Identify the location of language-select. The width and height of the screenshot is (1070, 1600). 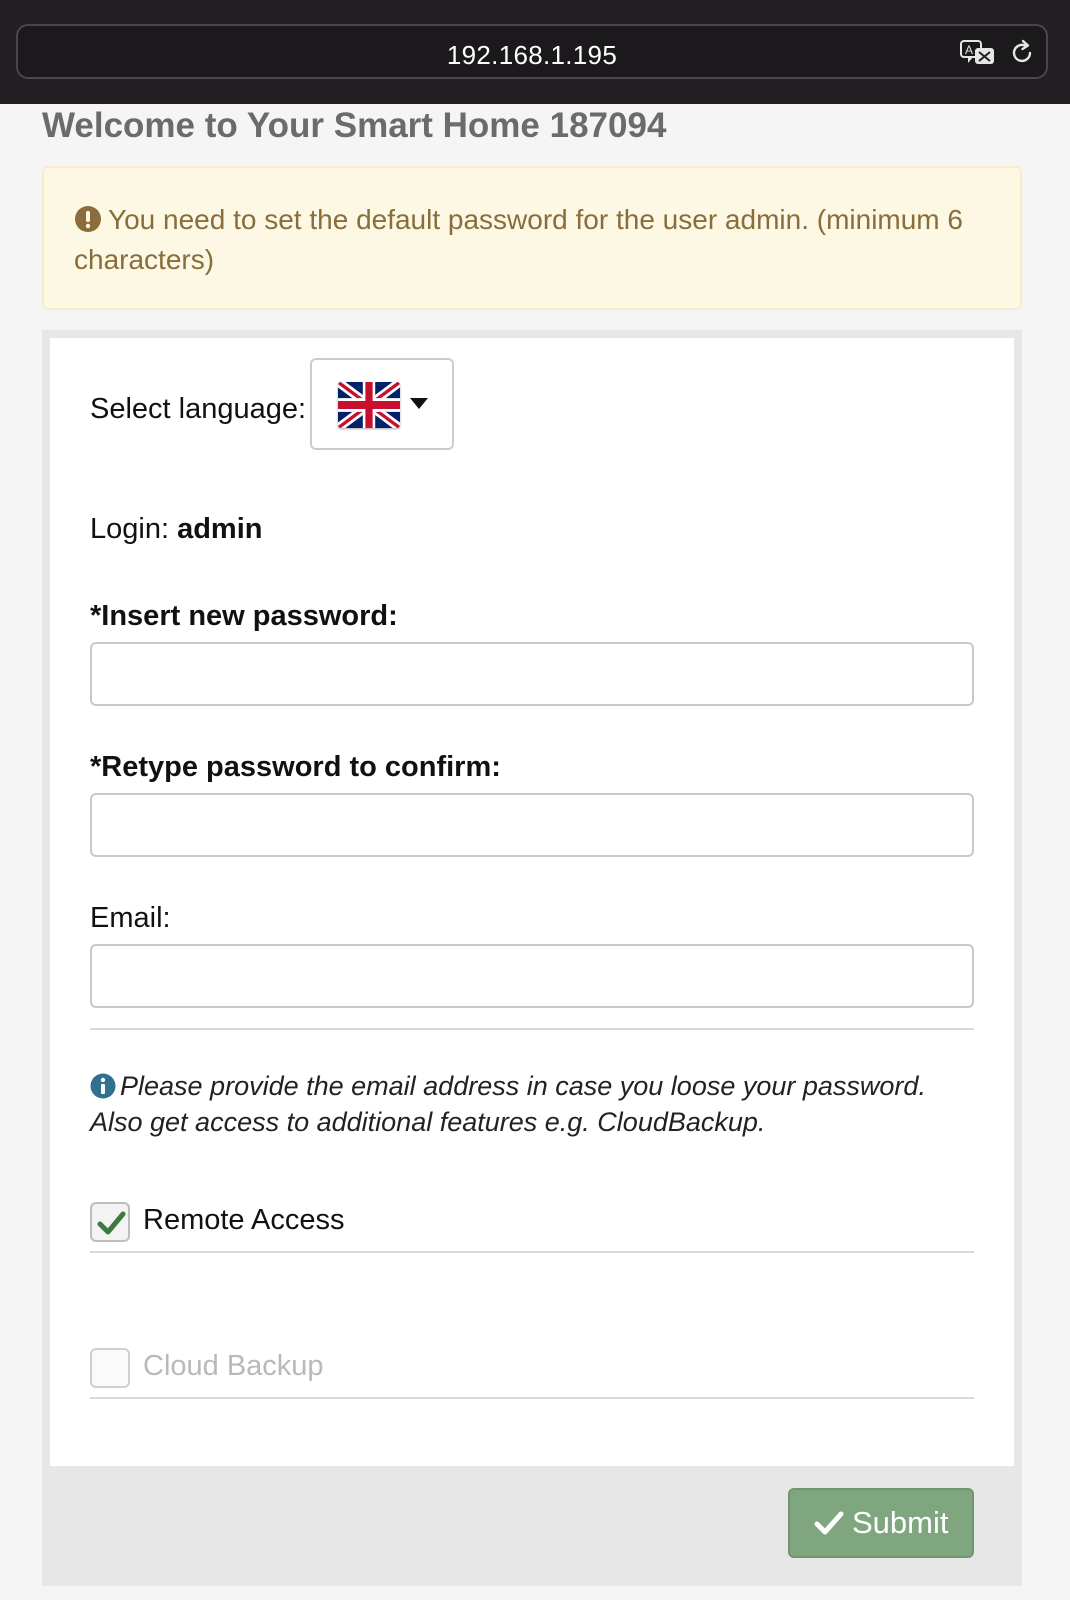
(382, 404).